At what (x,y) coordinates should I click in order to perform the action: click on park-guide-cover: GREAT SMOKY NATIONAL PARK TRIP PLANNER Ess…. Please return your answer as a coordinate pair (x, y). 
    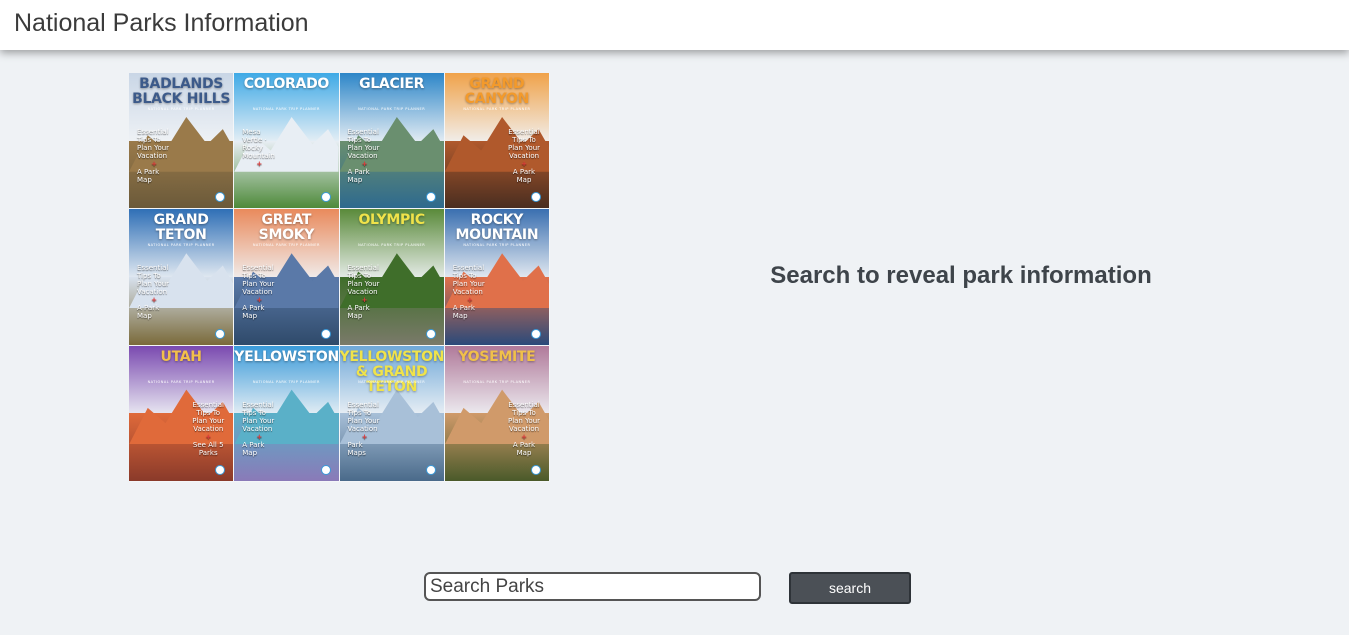
    Looking at the image, I should click on (287, 277).